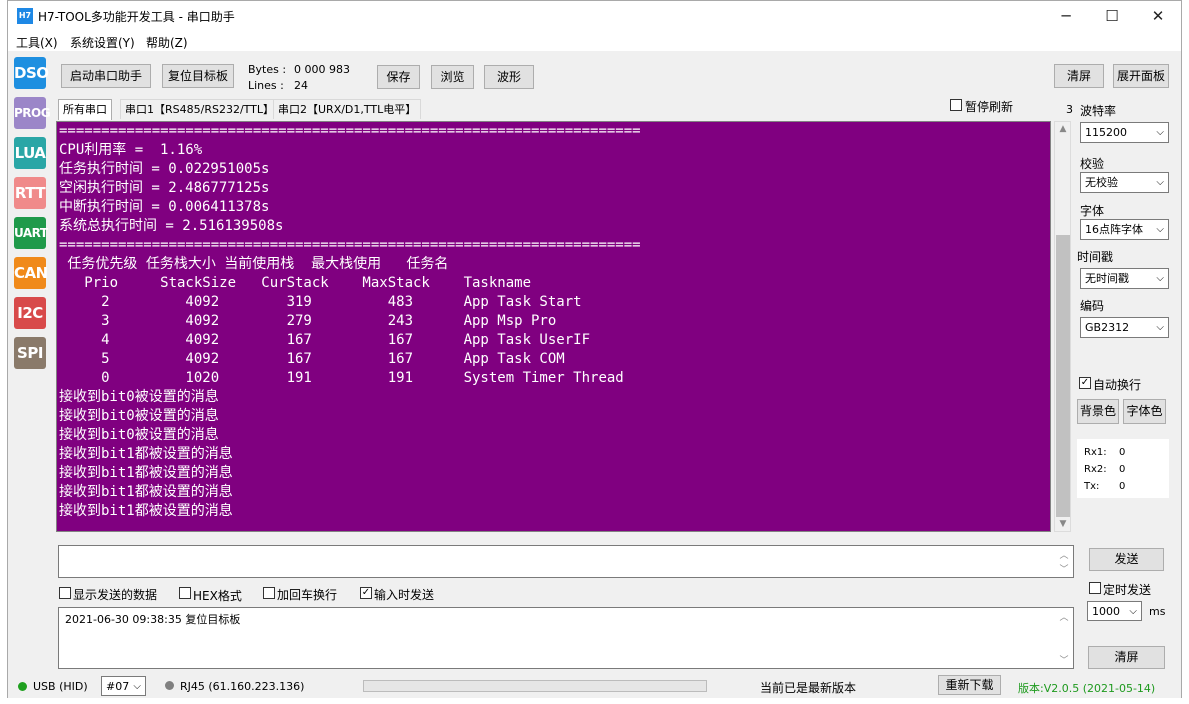 This screenshot has height=704, width=1189. I want to click on stats-box: Rx1: 0 Rx2: 0 Tx: 0, so click(1123, 468).